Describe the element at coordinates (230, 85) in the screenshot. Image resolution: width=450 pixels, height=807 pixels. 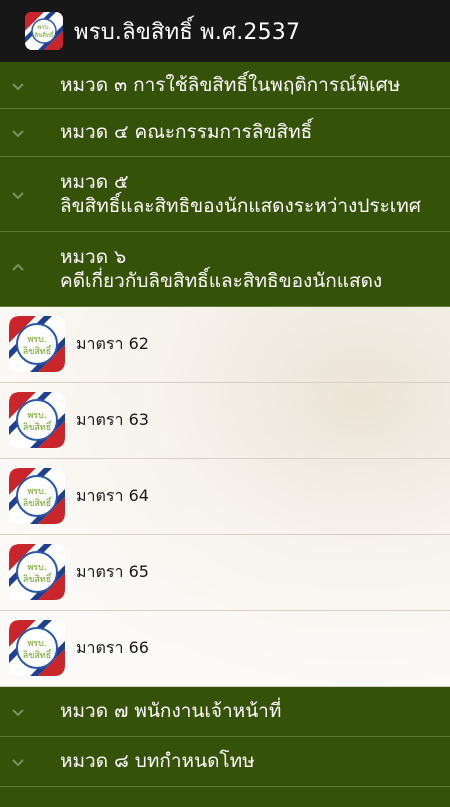
I see `group-label: หมวด ๓ การใช้ลิขสิทธิ์ในพฤติการณ์พิเศษ` at that location.